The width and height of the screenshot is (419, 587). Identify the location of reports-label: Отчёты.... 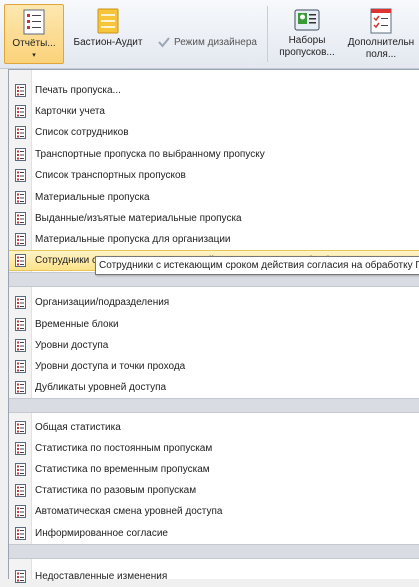
(34, 43).